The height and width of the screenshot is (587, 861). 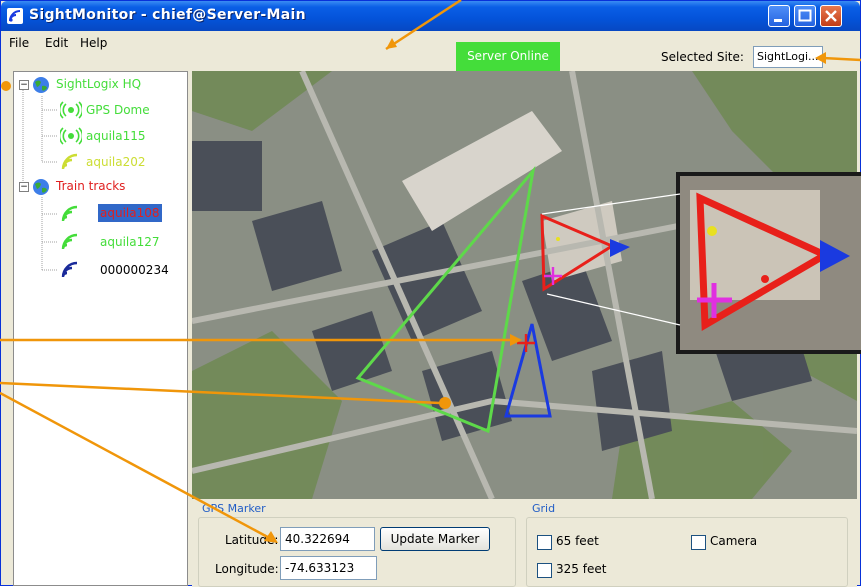 I want to click on grid-option-label: Camera, so click(x=734, y=541).